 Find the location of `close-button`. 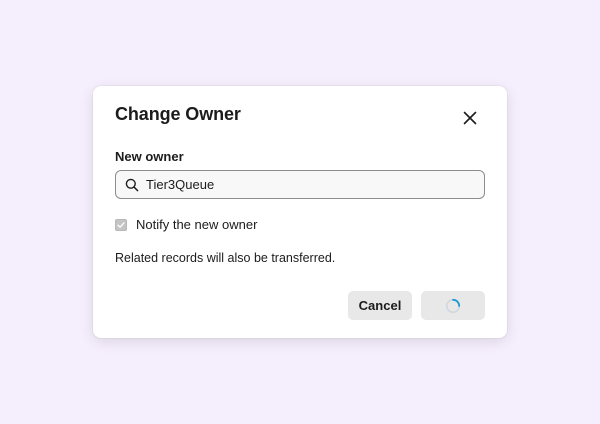

close-button is located at coordinates (470, 118).